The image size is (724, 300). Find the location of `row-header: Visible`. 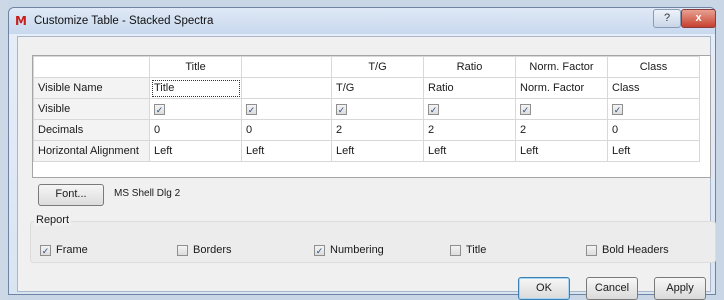

row-header: Visible is located at coordinates (91, 109).